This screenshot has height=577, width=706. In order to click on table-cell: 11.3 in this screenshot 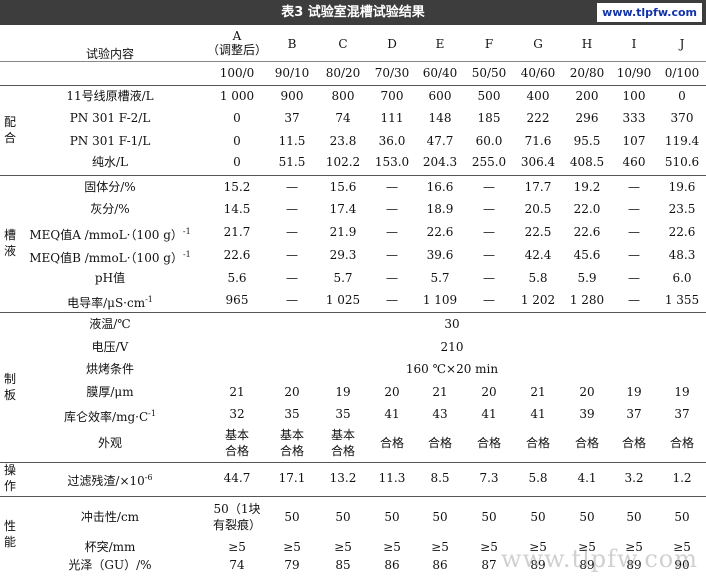, I will do `click(392, 478)`.